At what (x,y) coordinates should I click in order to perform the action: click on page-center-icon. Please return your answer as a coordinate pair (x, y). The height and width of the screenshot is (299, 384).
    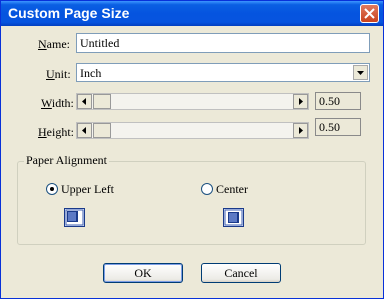
    Looking at the image, I should click on (233, 217).